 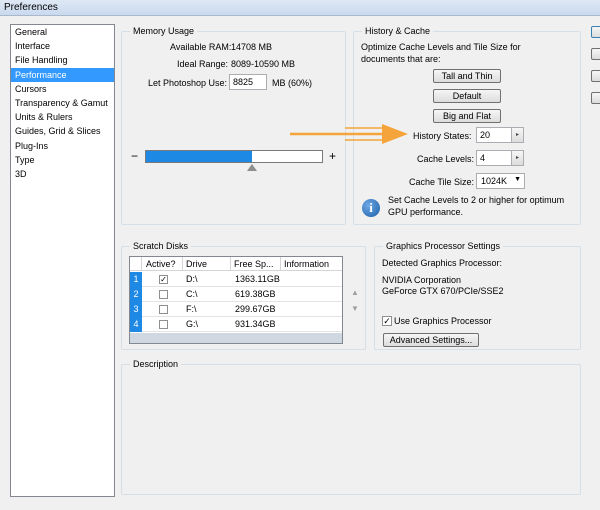 I want to click on sidebar-item-performance: Performance, so click(x=62, y=74).